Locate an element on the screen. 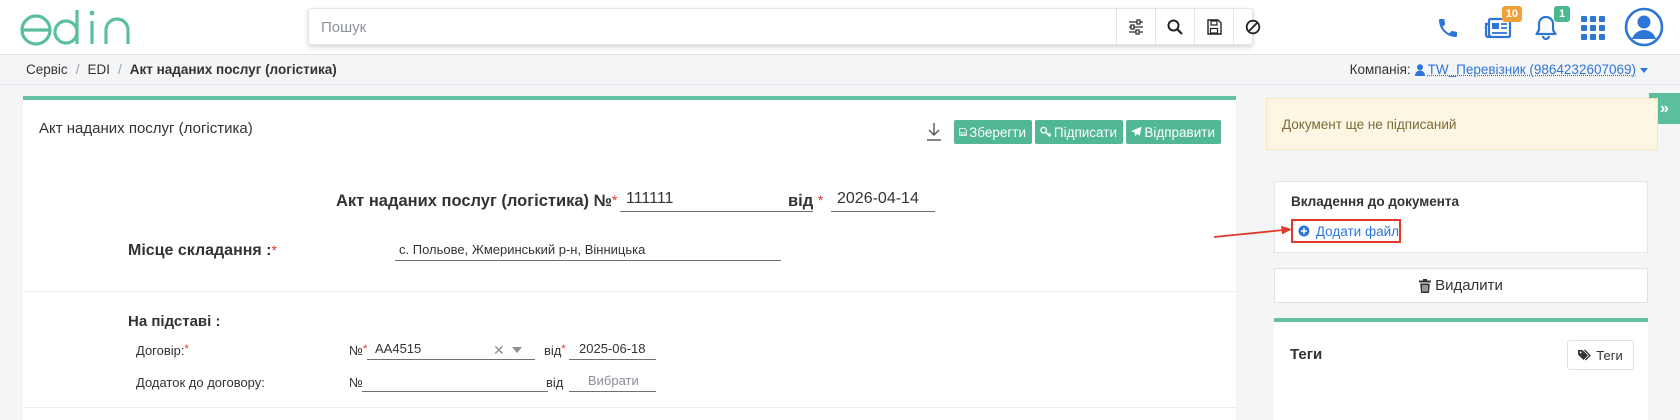 This screenshot has height=420, width=1680. search-bar is located at coordinates (780, 26).